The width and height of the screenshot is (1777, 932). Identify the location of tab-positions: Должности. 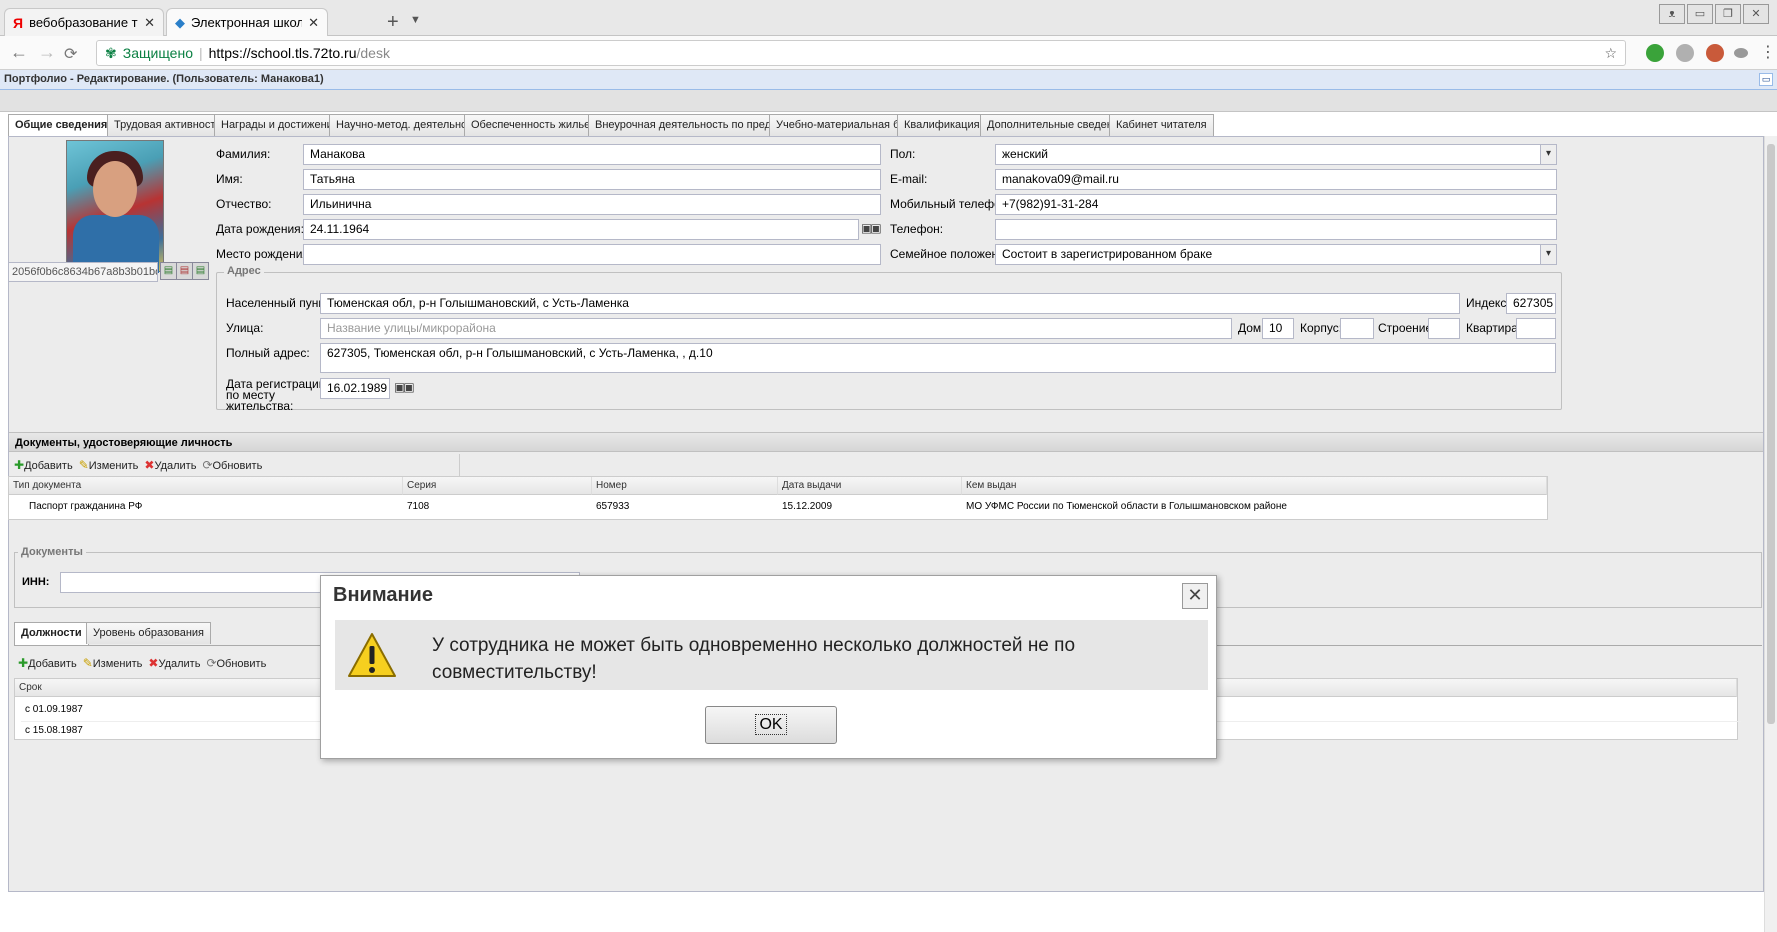
(51, 633).